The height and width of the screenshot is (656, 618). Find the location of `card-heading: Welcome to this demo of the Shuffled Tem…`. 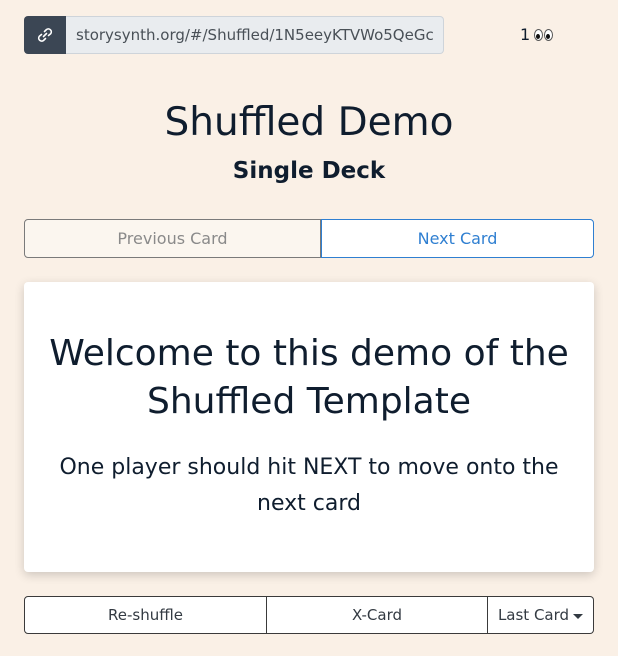

card-heading: Welcome to this demo of the Shuffled Tem… is located at coordinates (309, 377).